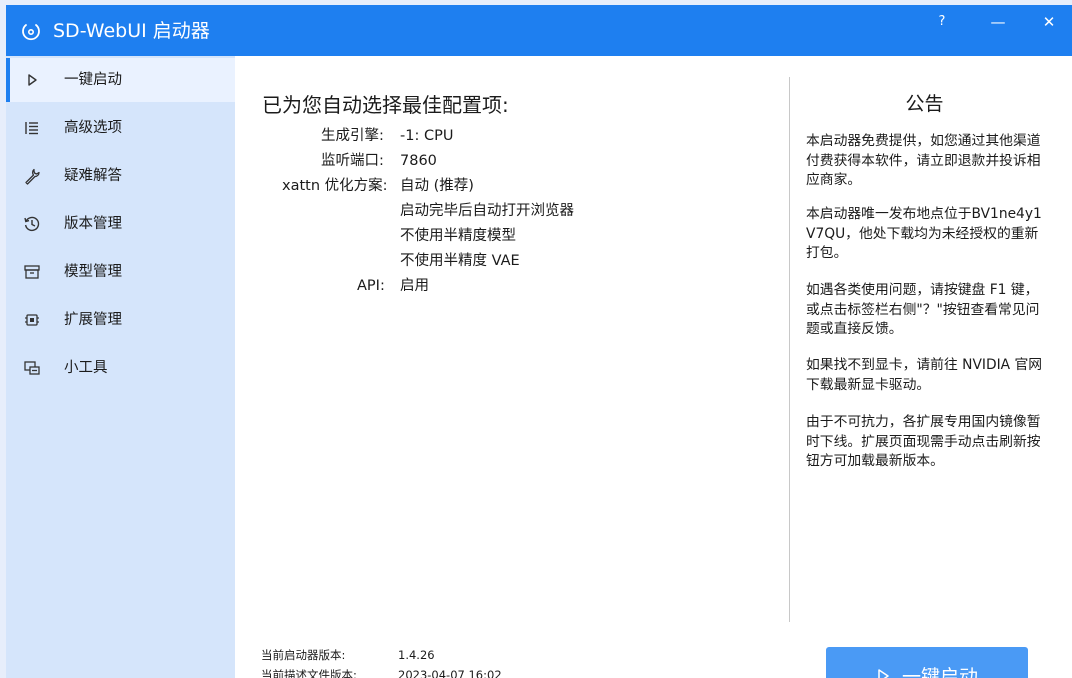  Describe the element at coordinates (93, 272) in the screenshot. I see `sidebar-item-label: 模型管理` at that location.